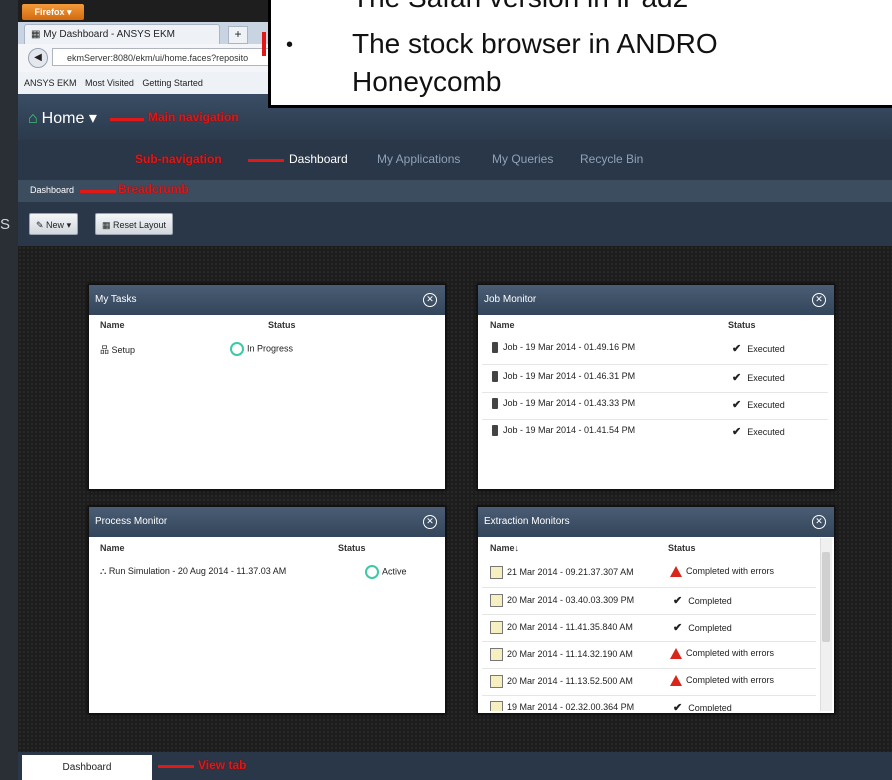  Describe the element at coordinates (117, 349) in the screenshot. I see `table-row: 品 Setup` at that location.